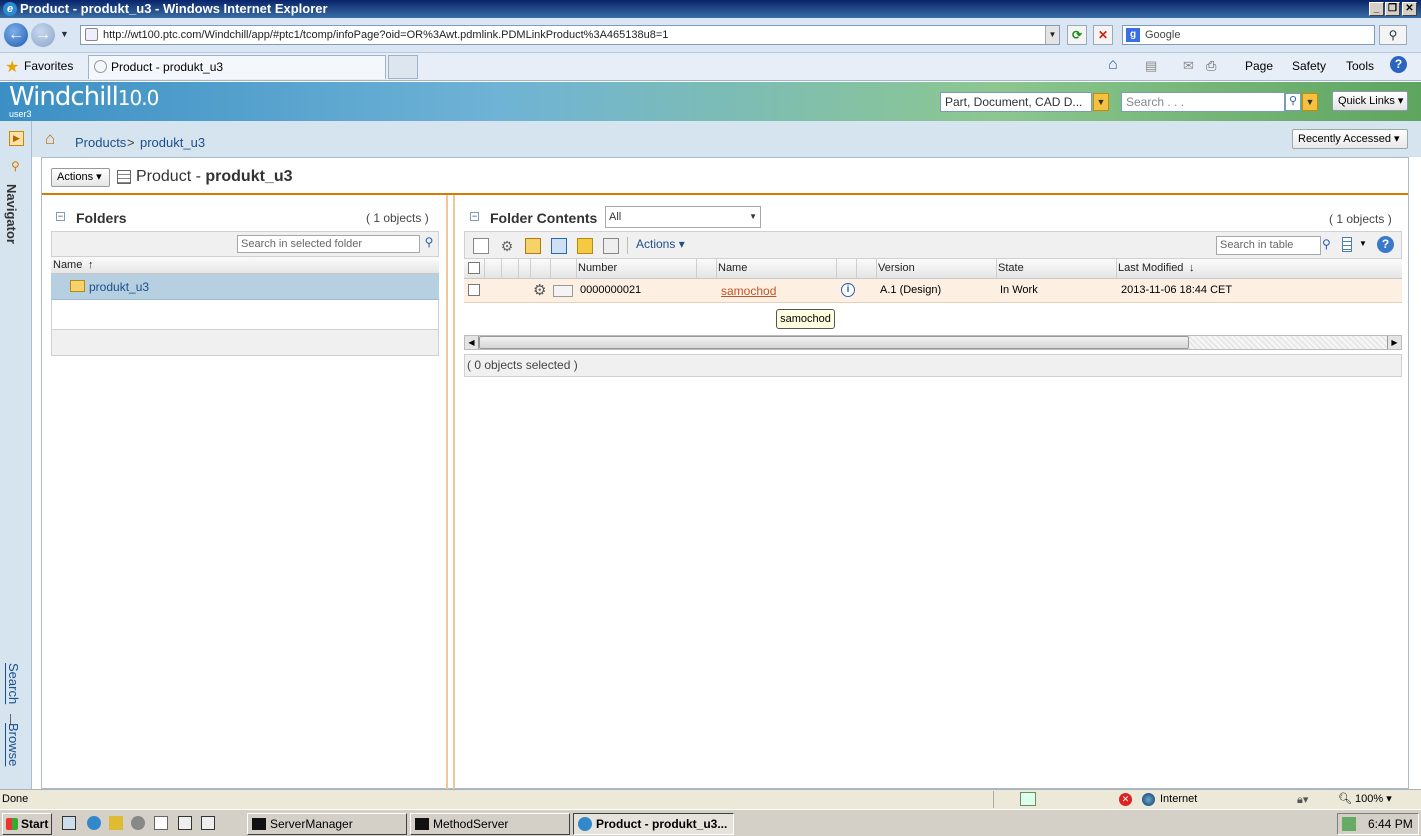 The width and height of the screenshot is (1421, 836). Describe the element at coordinates (1192, 268) in the screenshot. I see `sort-desc-icon: ↓` at that location.